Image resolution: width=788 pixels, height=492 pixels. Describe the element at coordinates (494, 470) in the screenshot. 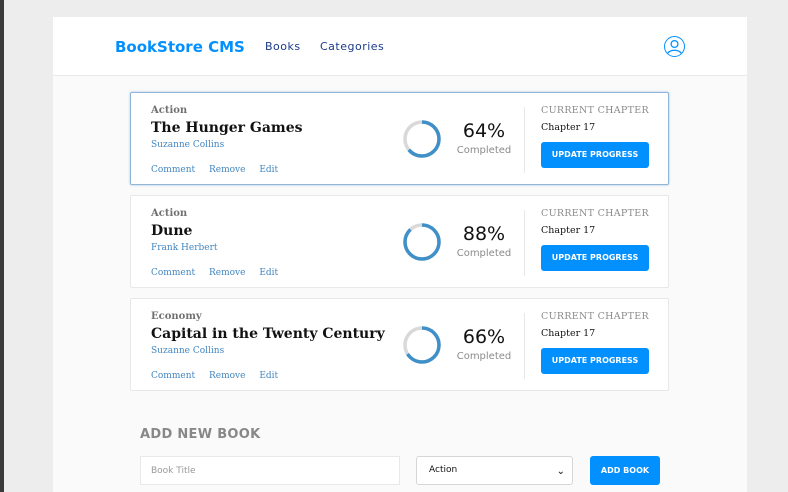

I see `category-select: Action ⌄` at that location.